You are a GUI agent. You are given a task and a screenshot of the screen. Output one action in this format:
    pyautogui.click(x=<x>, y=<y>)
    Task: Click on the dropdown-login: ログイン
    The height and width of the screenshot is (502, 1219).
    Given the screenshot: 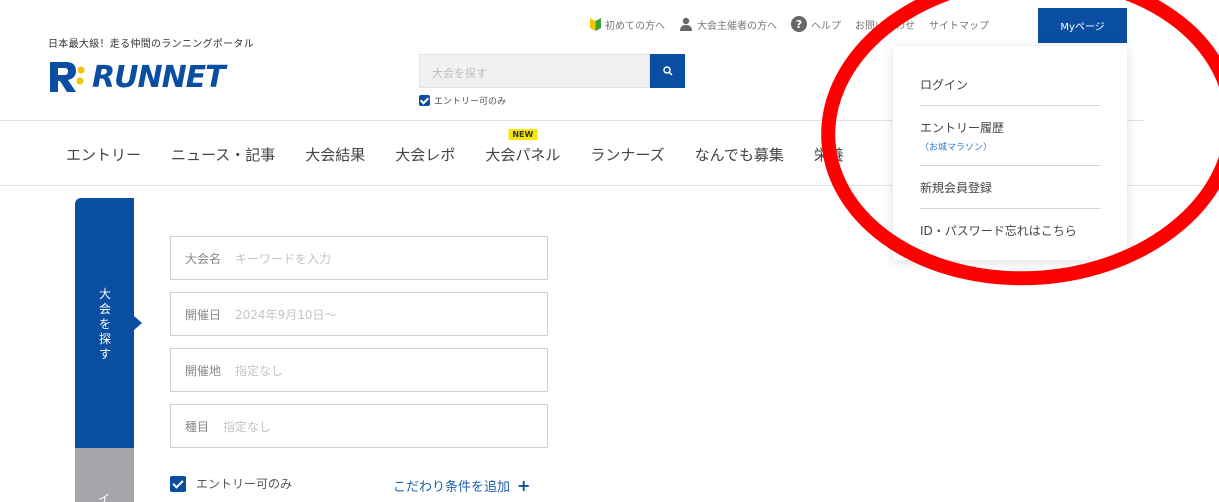 What is the action you would take?
    pyautogui.click(x=1010, y=91)
    